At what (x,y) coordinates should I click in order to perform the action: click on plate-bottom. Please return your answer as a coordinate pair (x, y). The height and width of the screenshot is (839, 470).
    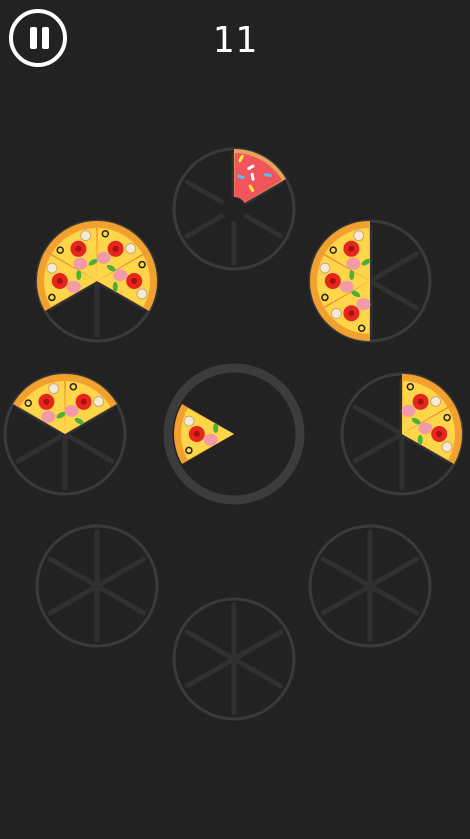
    Looking at the image, I should click on (234, 659).